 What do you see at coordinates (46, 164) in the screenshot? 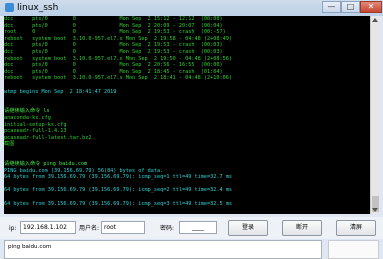
I see `terminal-line: 请继续输入命令 ping baidu.com` at bounding box center [46, 164].